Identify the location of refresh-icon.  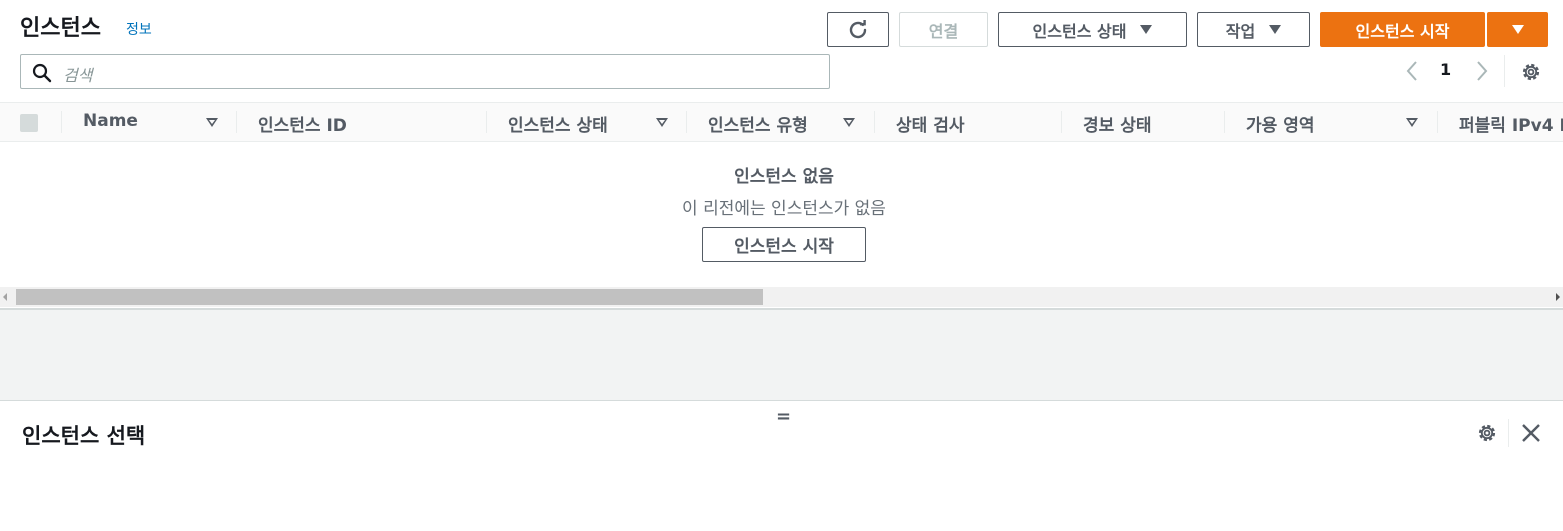
(858, 28).